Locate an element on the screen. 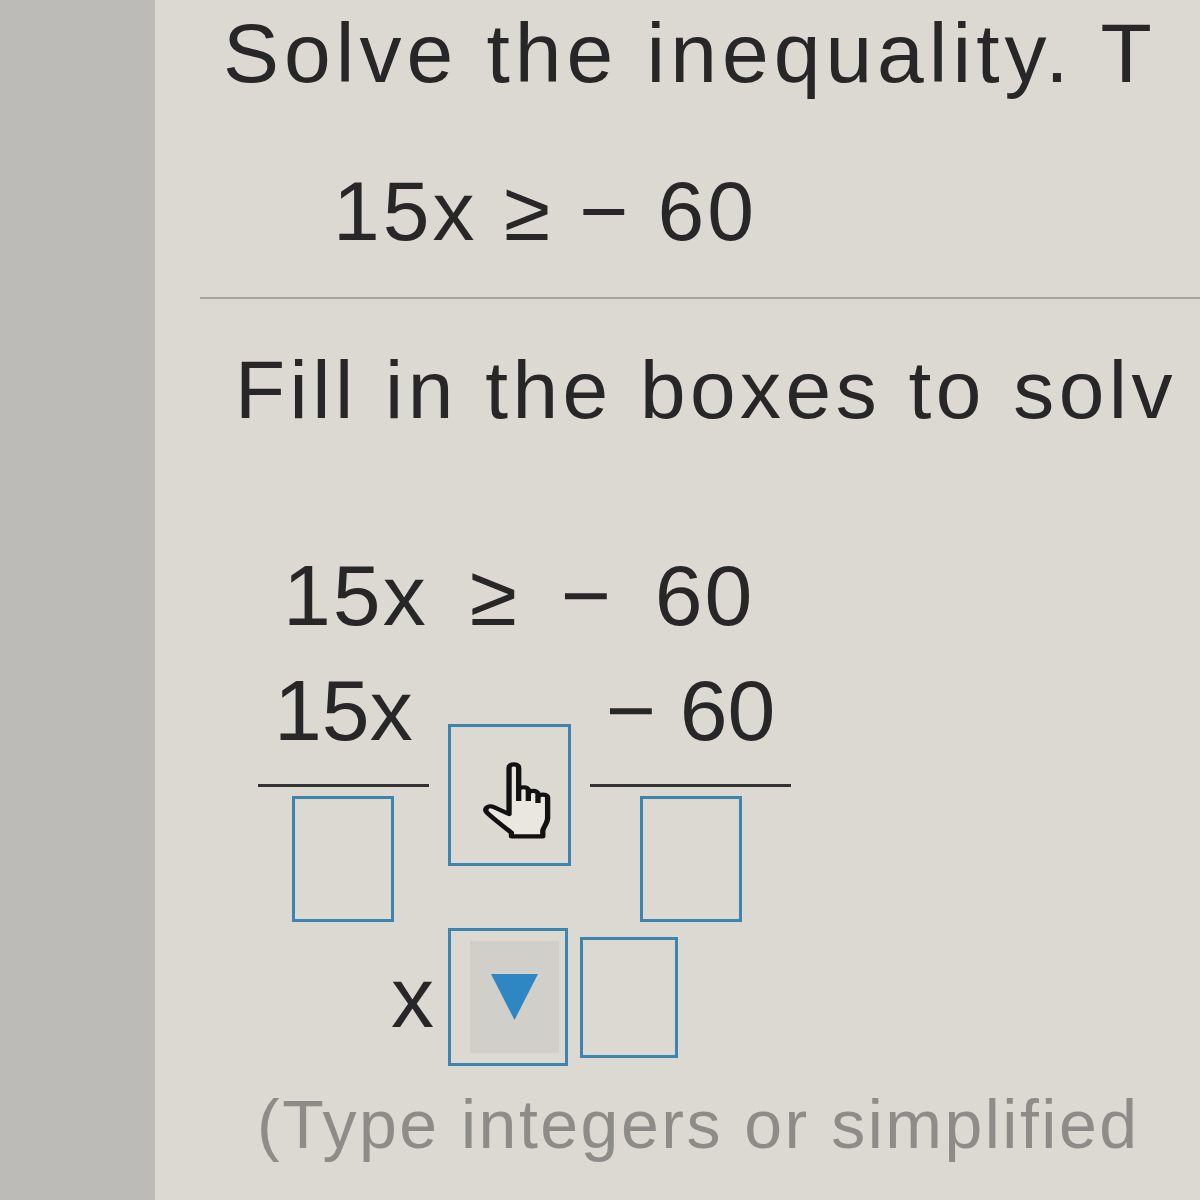 This screenshot has width=1200, height=1200. answer-box is located at coordinates (509, 794).